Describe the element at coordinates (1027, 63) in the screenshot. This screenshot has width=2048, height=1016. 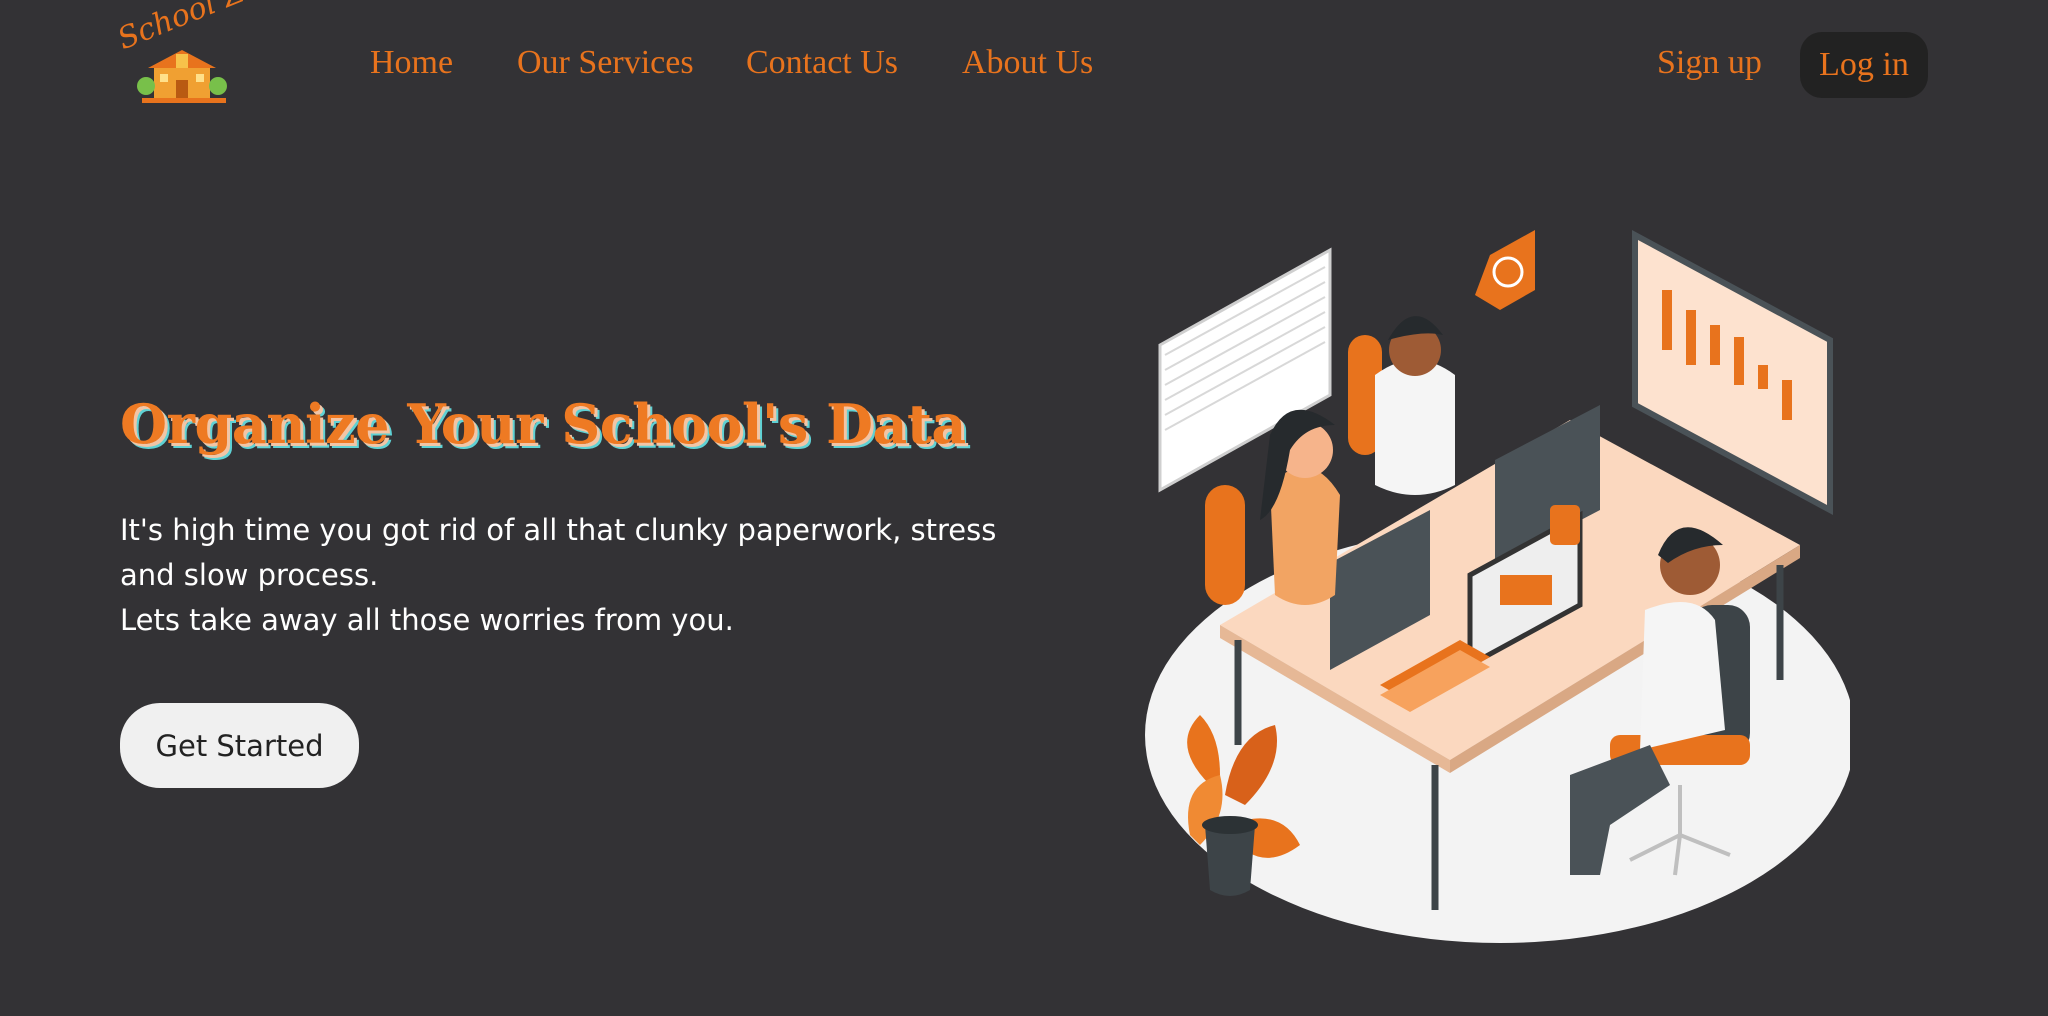
I see `nav-about-link: About Us` at that location.